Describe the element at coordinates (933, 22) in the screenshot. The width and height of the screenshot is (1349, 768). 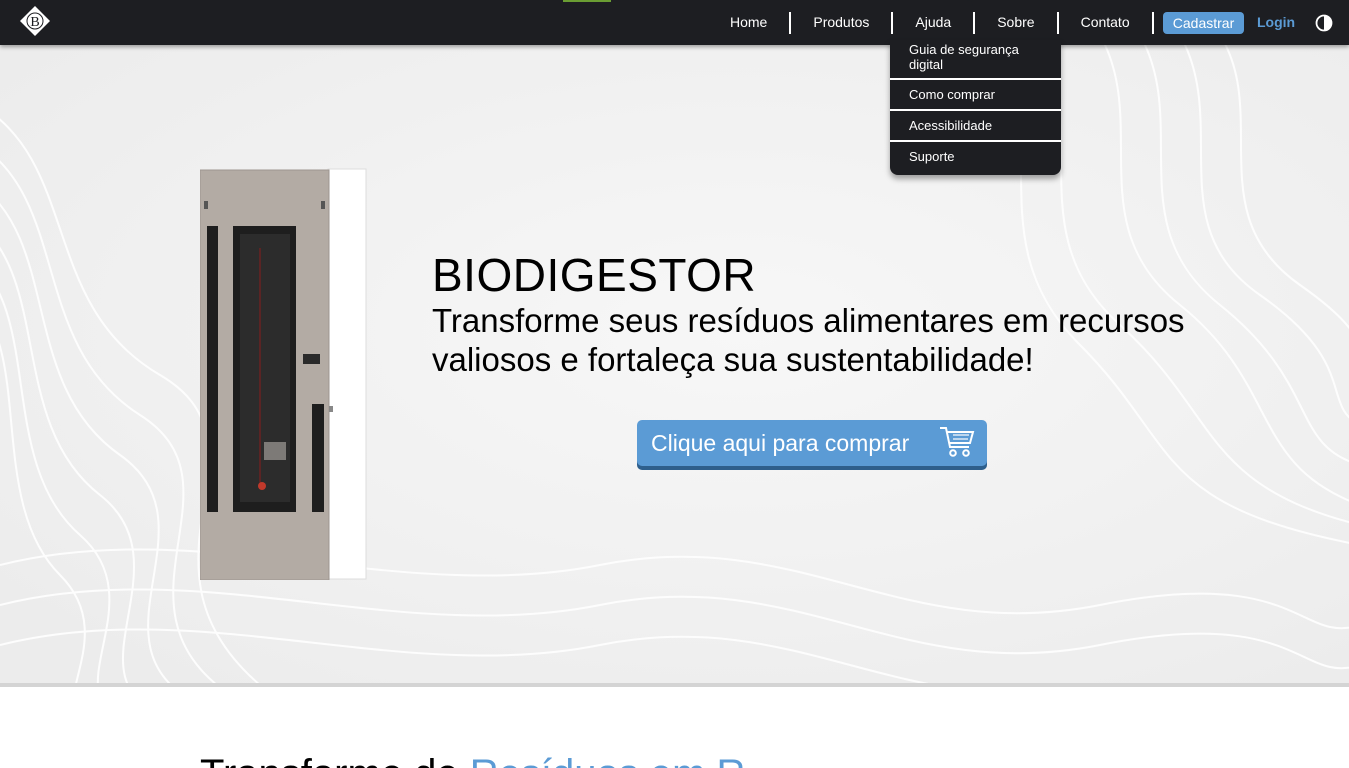
I see `nav-item-ajuda: Ajuda` at that location.